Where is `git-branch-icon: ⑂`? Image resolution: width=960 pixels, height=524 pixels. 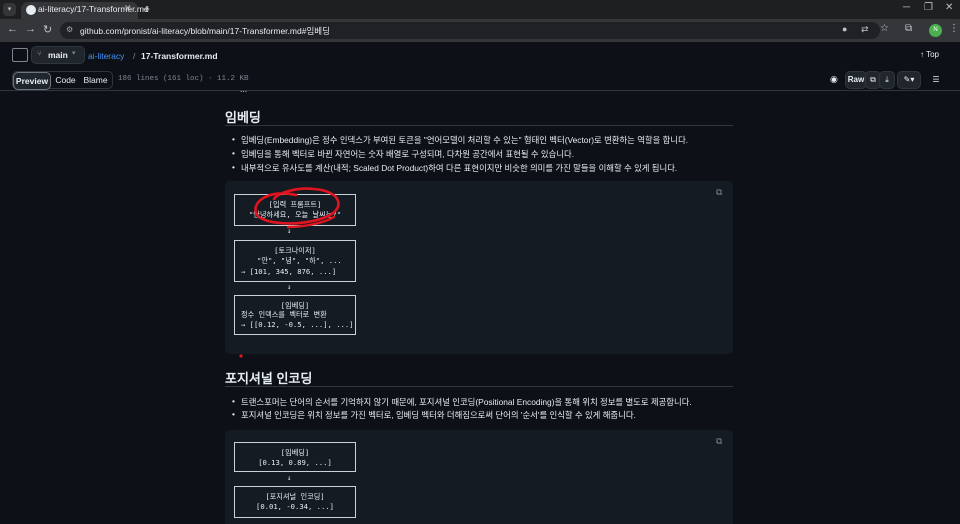
git-branch-icon: ⑂ is located at coordinates (39, 53).